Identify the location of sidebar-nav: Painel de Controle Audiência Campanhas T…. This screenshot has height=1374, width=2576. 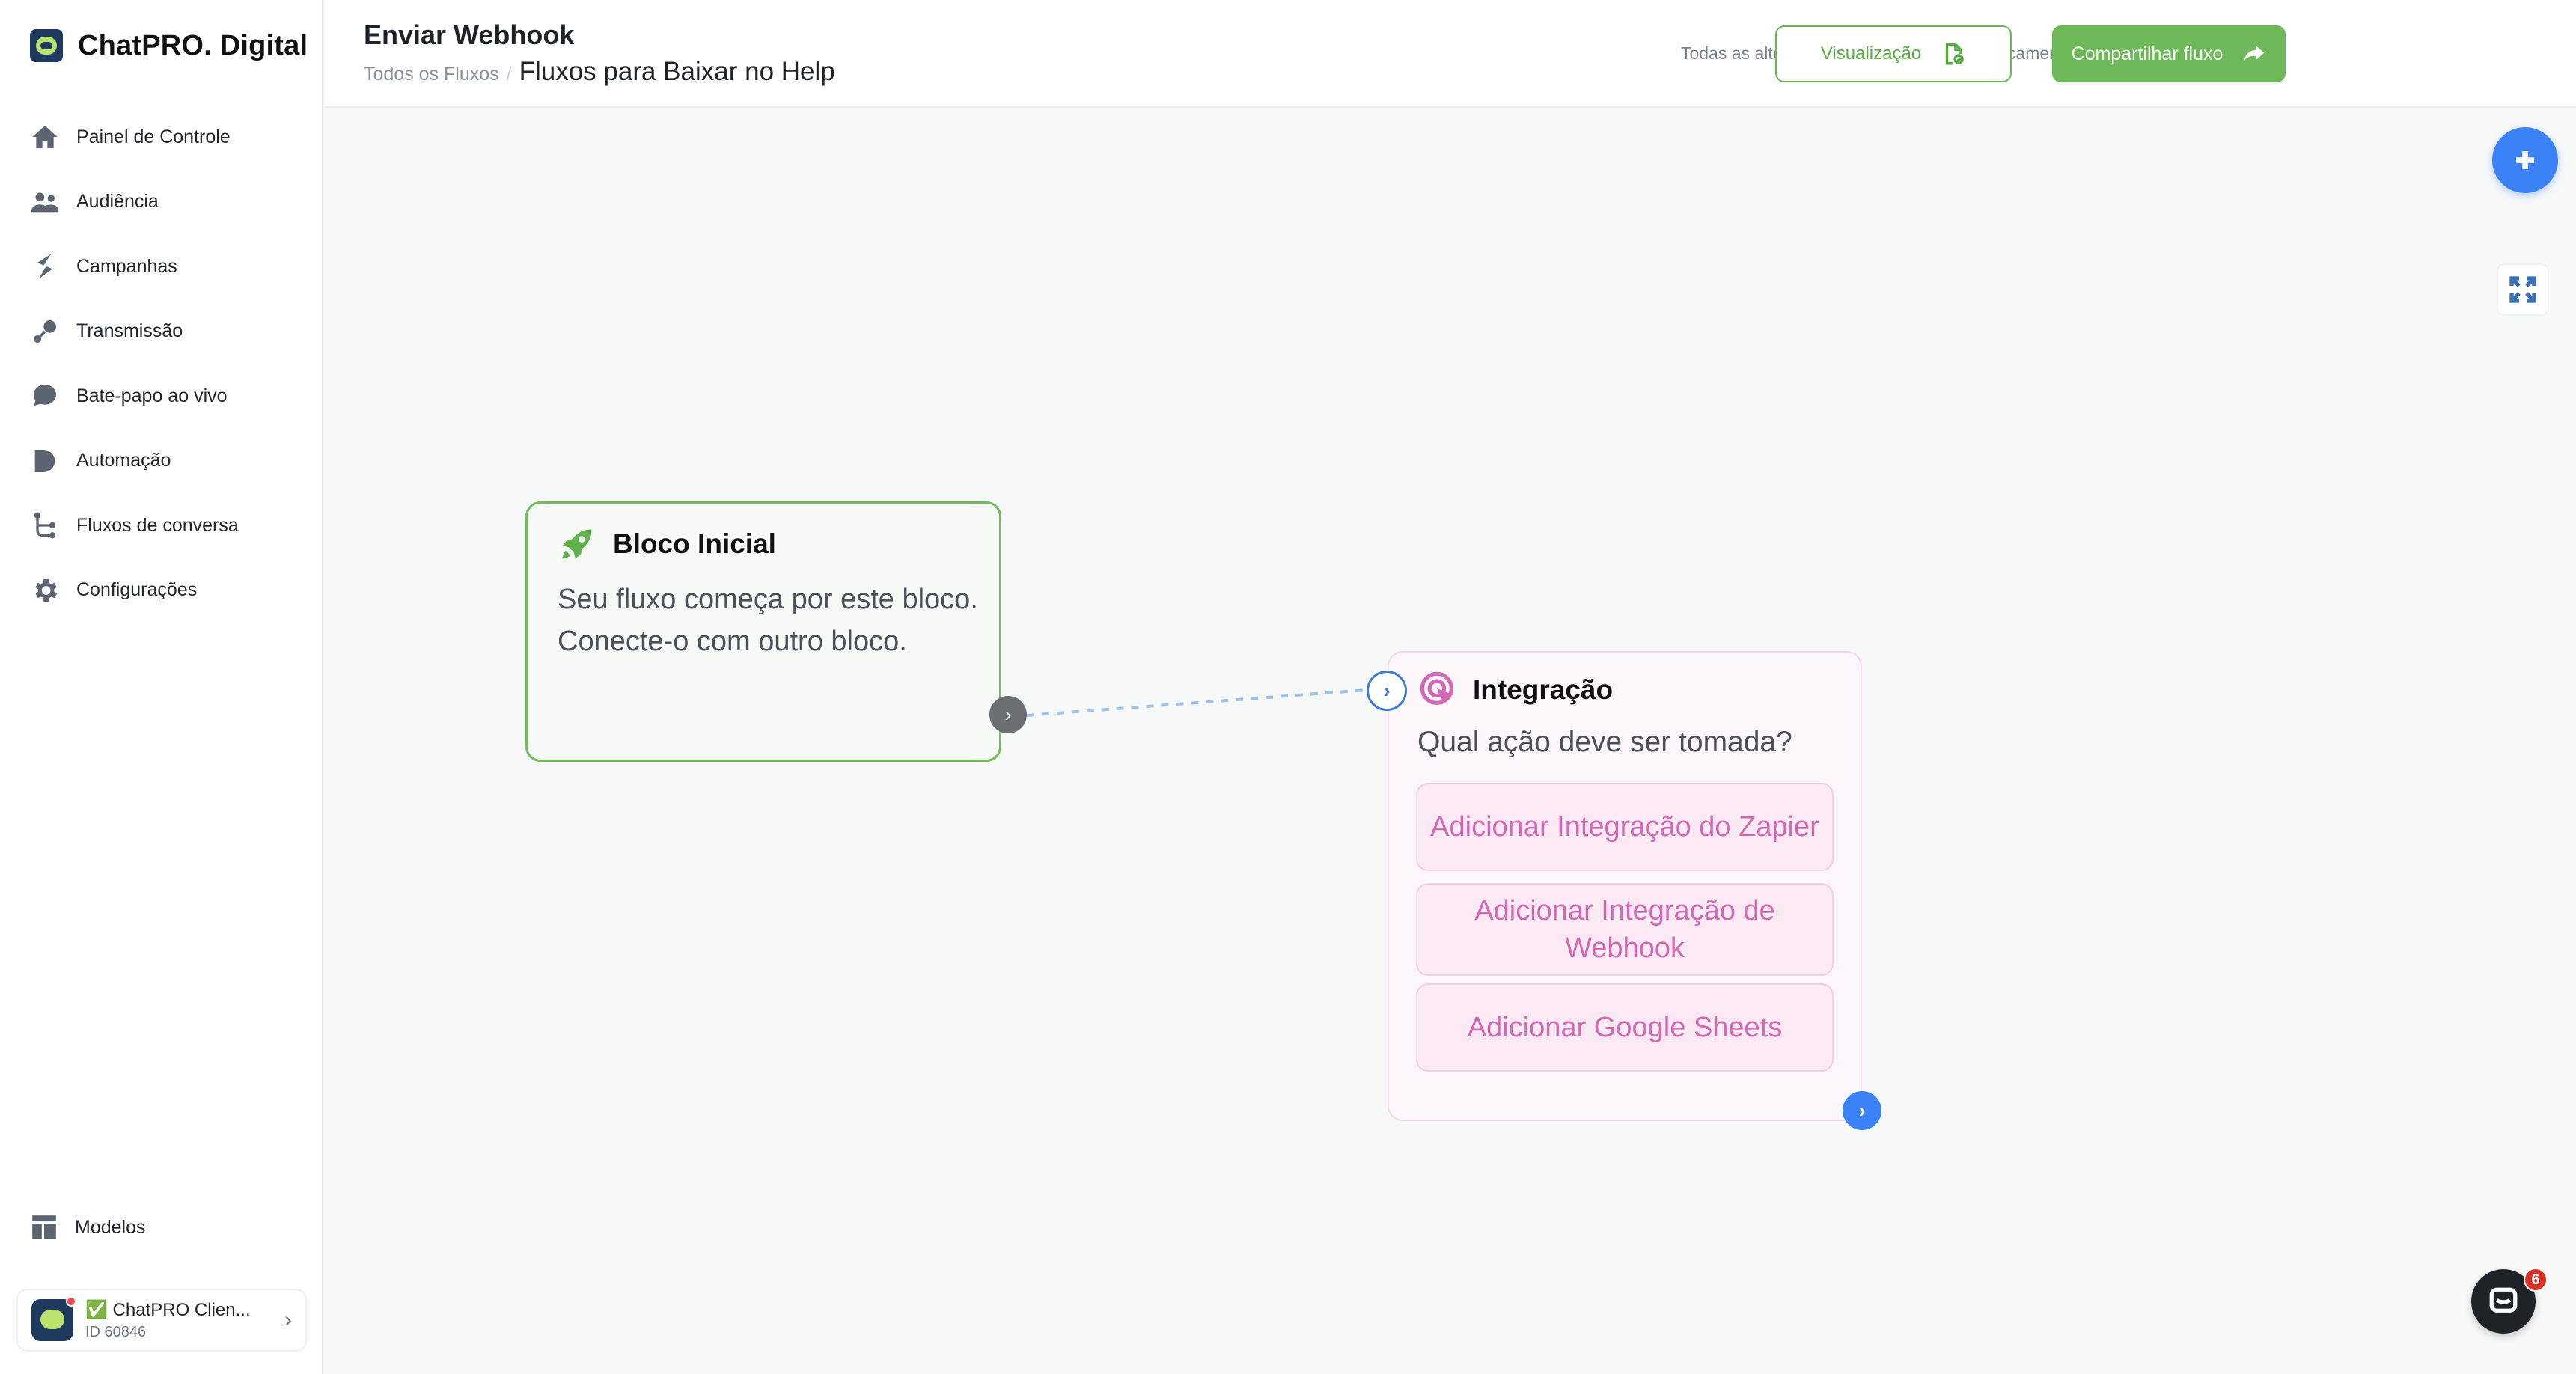
(134, 364).